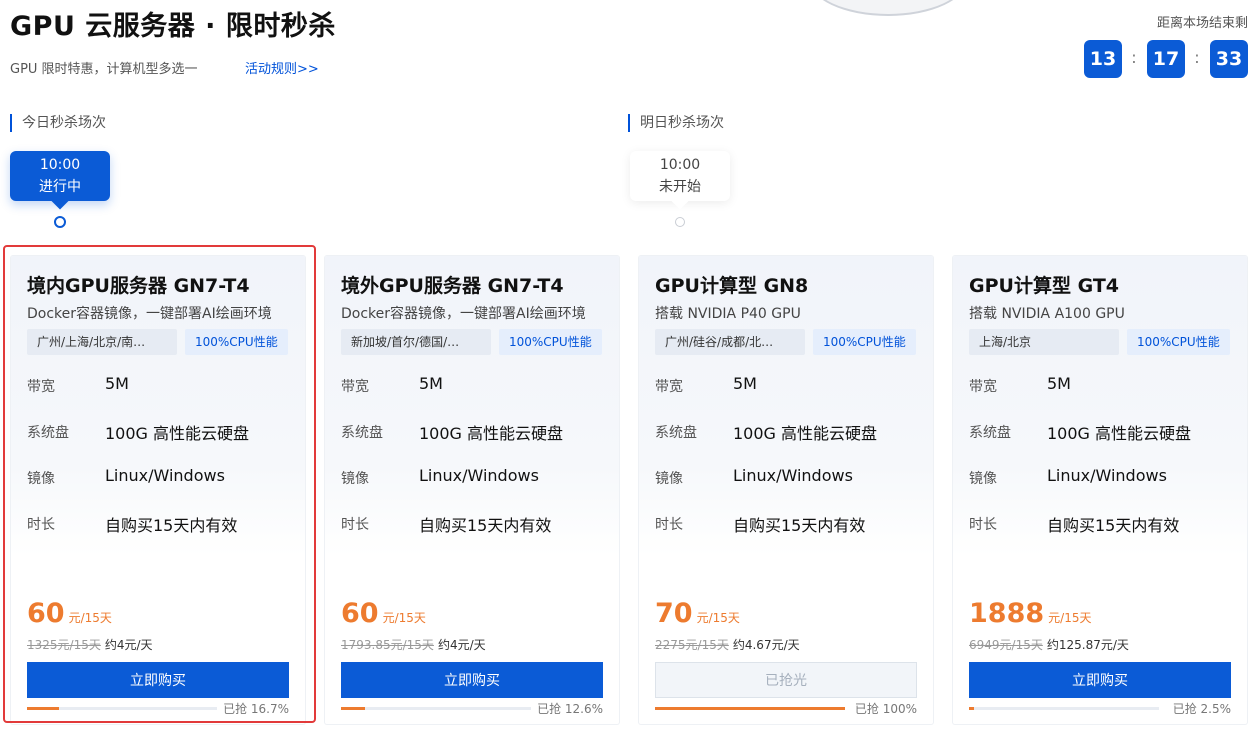 The image size is (1256, 730). I want to click on price-per-day: 约4.67元/天, so click(766, 645).